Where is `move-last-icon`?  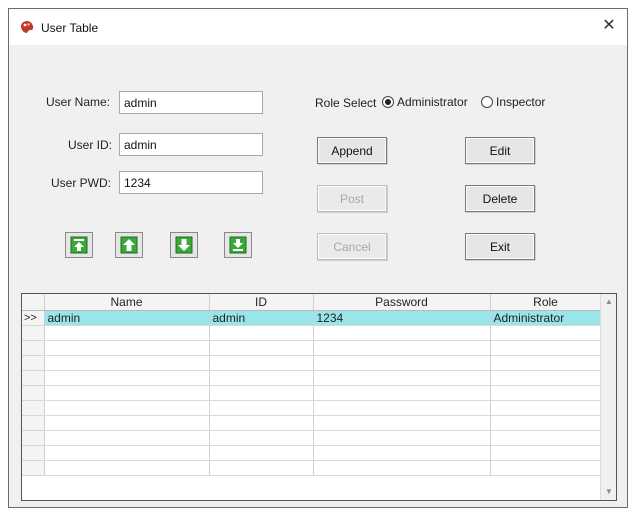 move-last-icon is located at coordinates (238, 245).